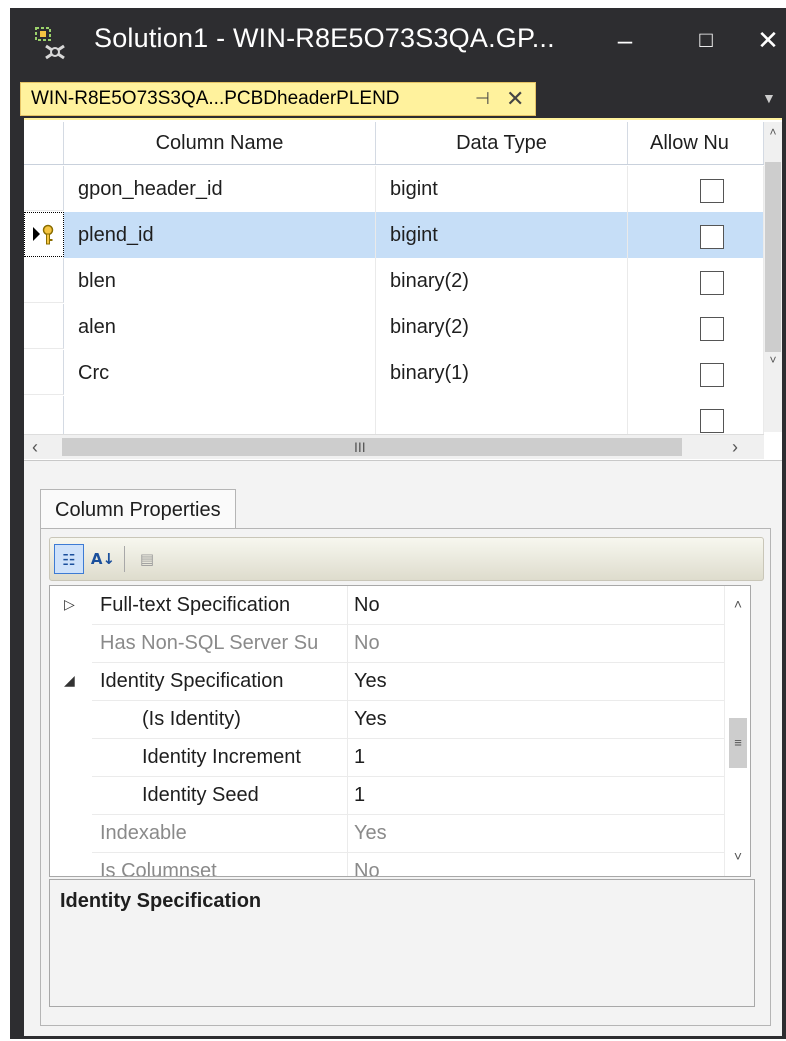 This screenshot has height=1041, width=786. Describe the element at coordinates (482, 99) in the screenshot. I see `pin-icon: ⊣` at that location.